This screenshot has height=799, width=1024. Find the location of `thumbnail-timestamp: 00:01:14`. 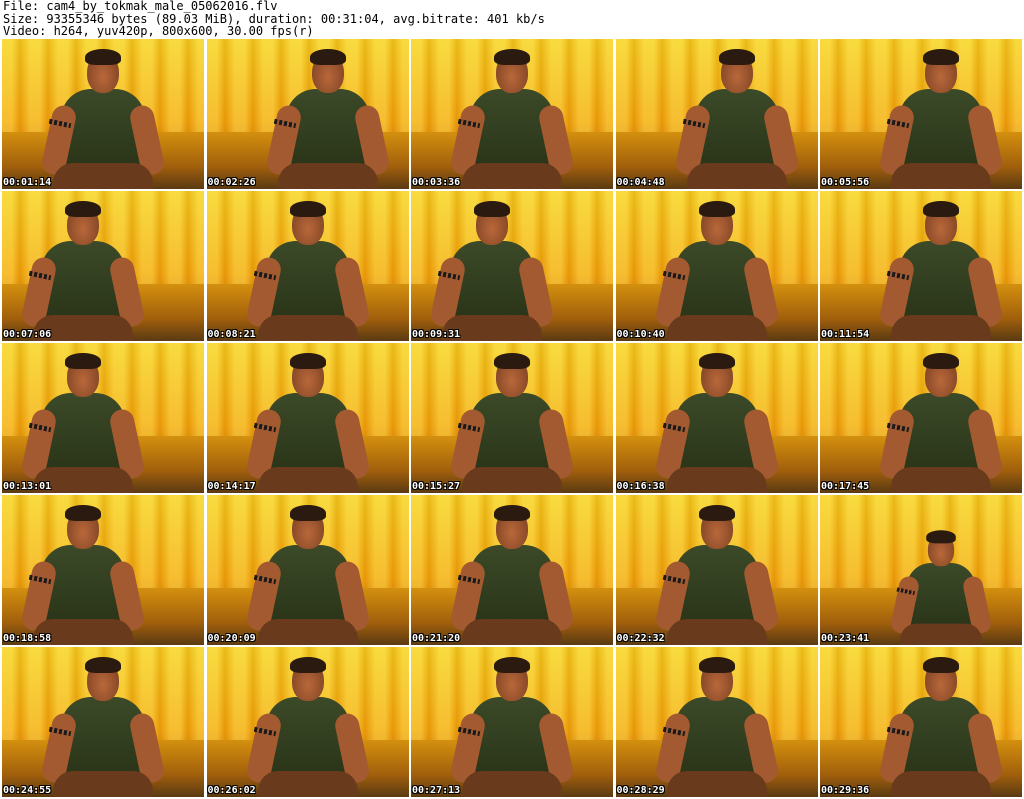

thumbnail-timestamp: 00:01:14 is located at coordinates (27, 182).